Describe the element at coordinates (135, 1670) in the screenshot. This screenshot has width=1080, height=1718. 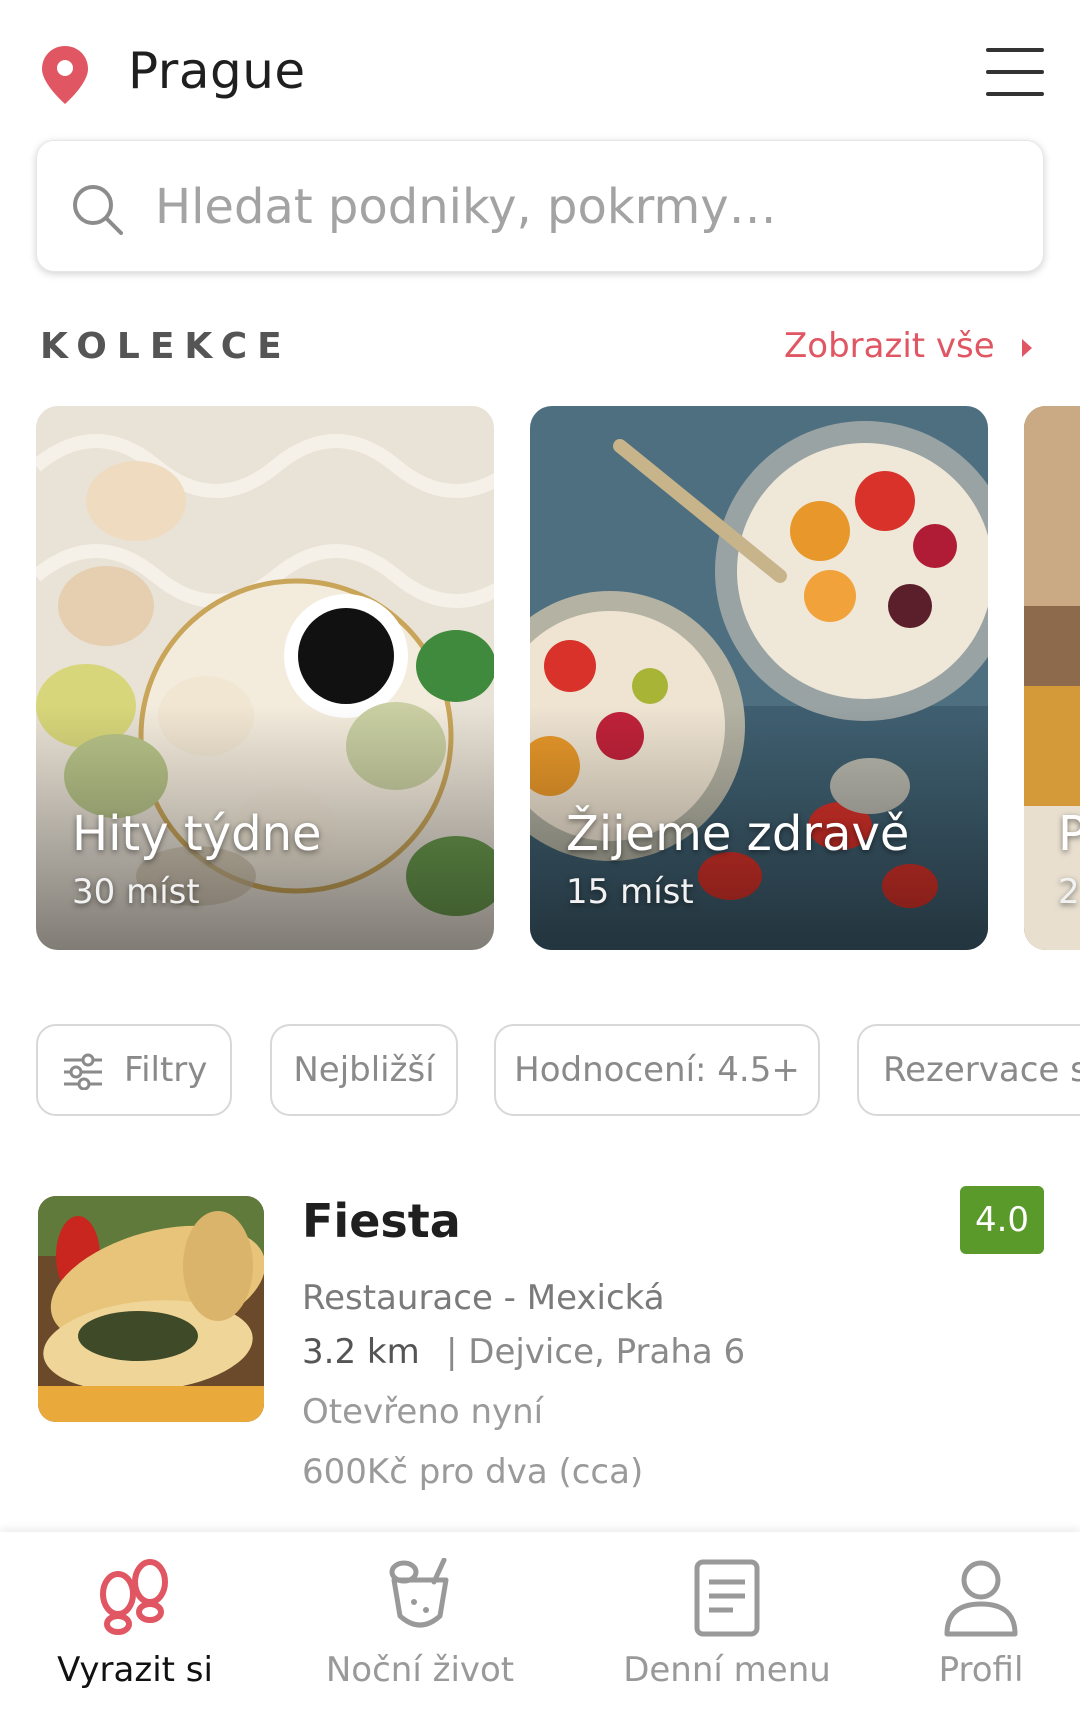
I see `nav-label: Vyrazit si` at that location.